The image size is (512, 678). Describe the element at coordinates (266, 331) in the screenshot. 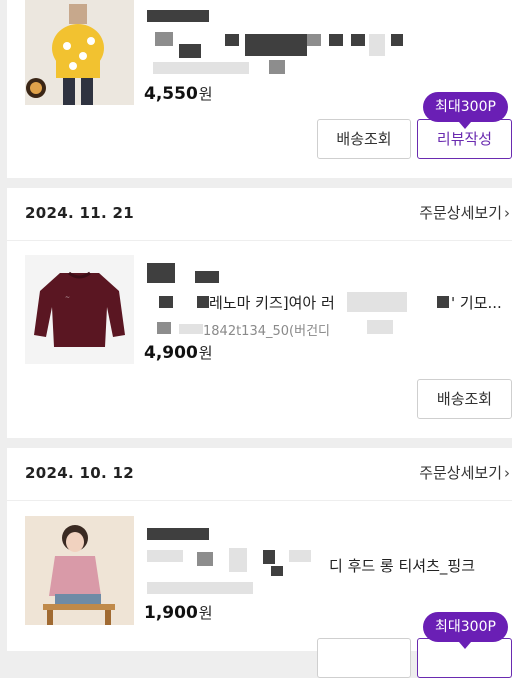

I see `product-option: 1842t134_50(버건디` at that location.